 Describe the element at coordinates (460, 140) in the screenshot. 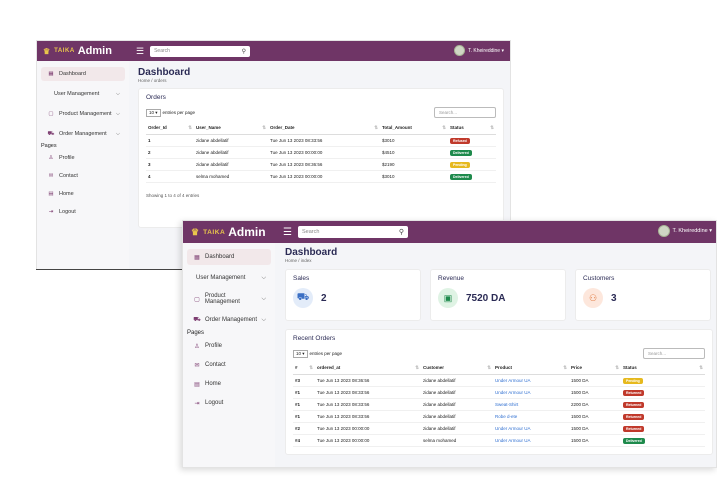

I see `status-badge: Refused` at that location.